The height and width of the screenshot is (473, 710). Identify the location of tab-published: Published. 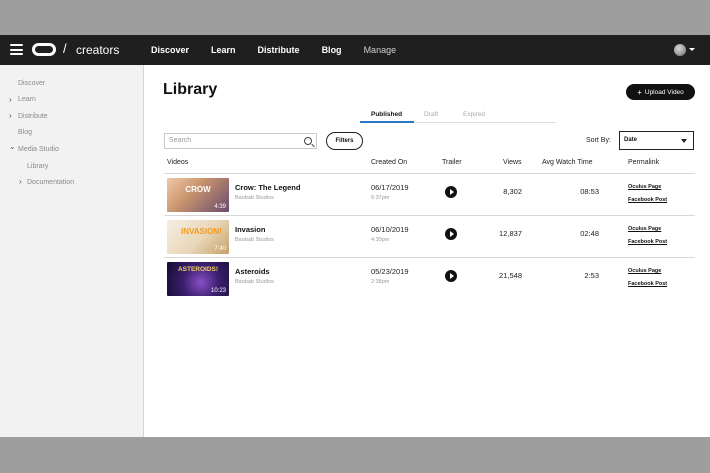
(386, 114).